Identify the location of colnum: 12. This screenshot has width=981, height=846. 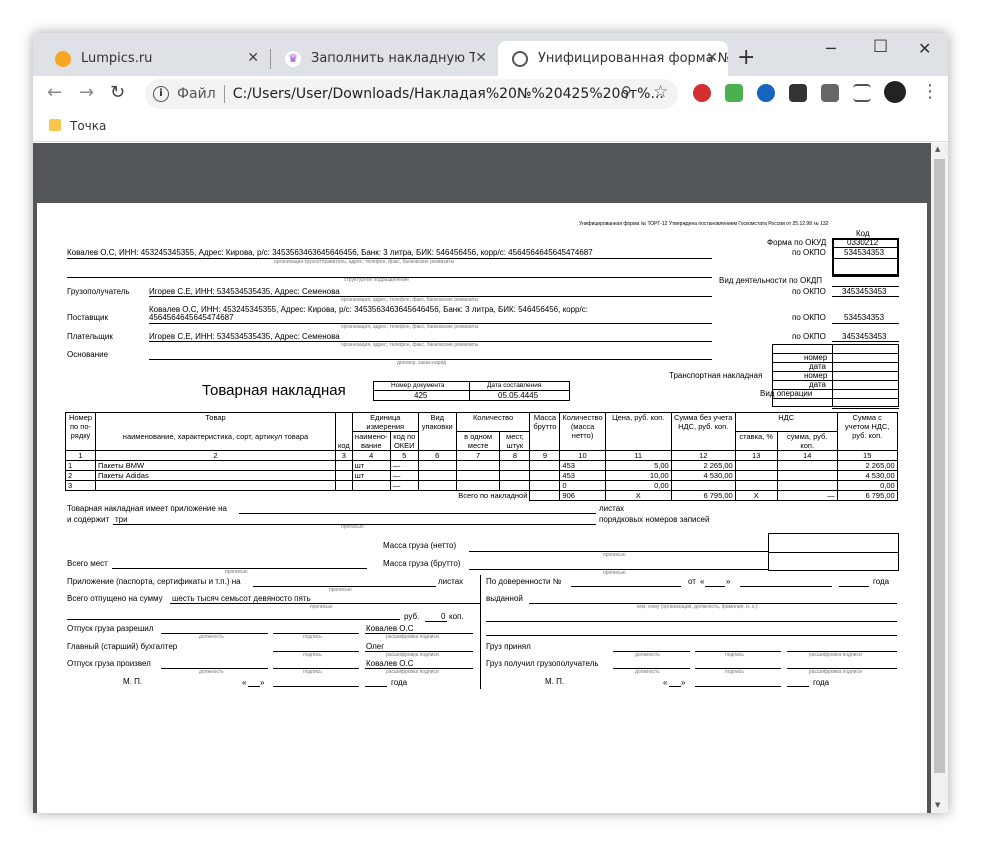
(703, 455).